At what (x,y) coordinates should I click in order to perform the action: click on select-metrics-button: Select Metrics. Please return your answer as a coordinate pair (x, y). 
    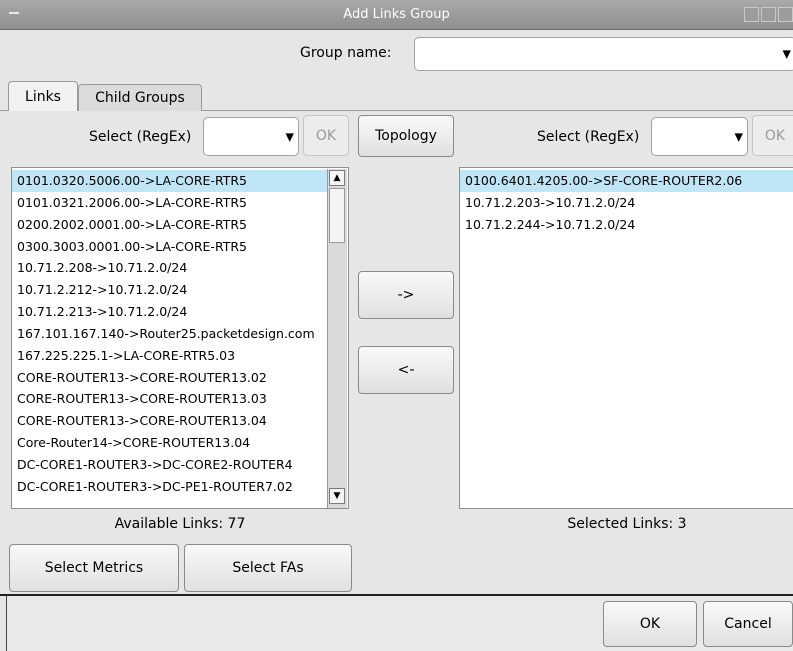
    Looking at the image, I should click on (94, 568).